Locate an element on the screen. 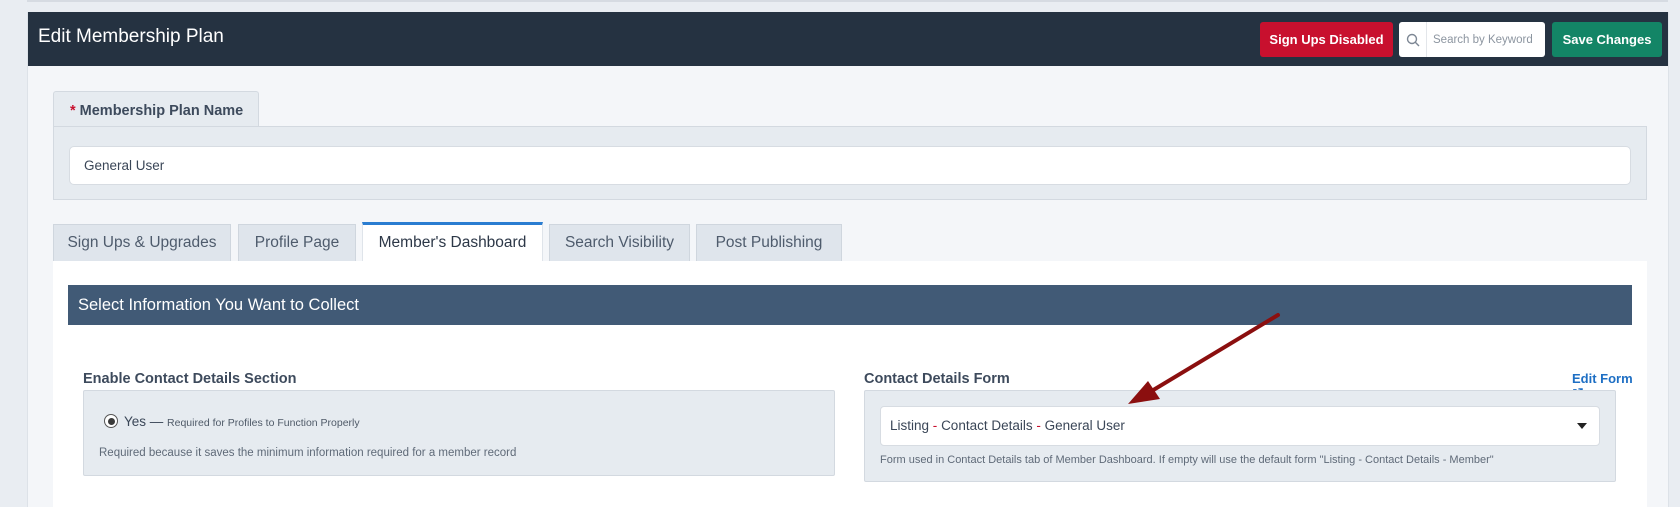 This screenshot has height=507, width=1680. plan-name-box is located at coordinates (850, 163).